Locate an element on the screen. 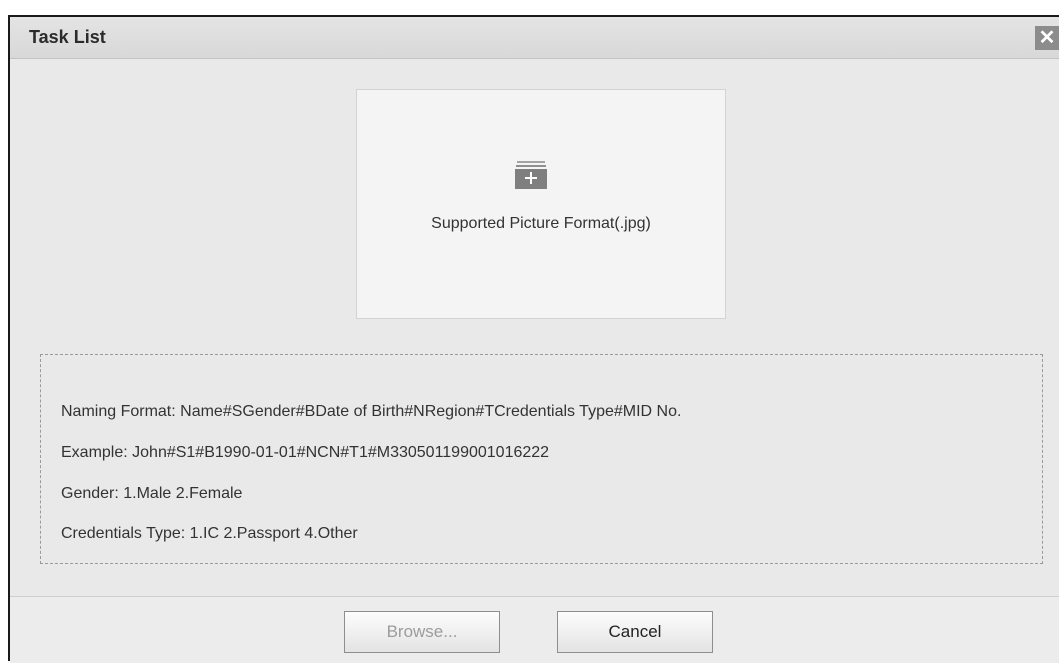 Image resolution: width=1059 pixels, height=663 pixels. close-button: ✕ is located at coordinates (1047, 38).